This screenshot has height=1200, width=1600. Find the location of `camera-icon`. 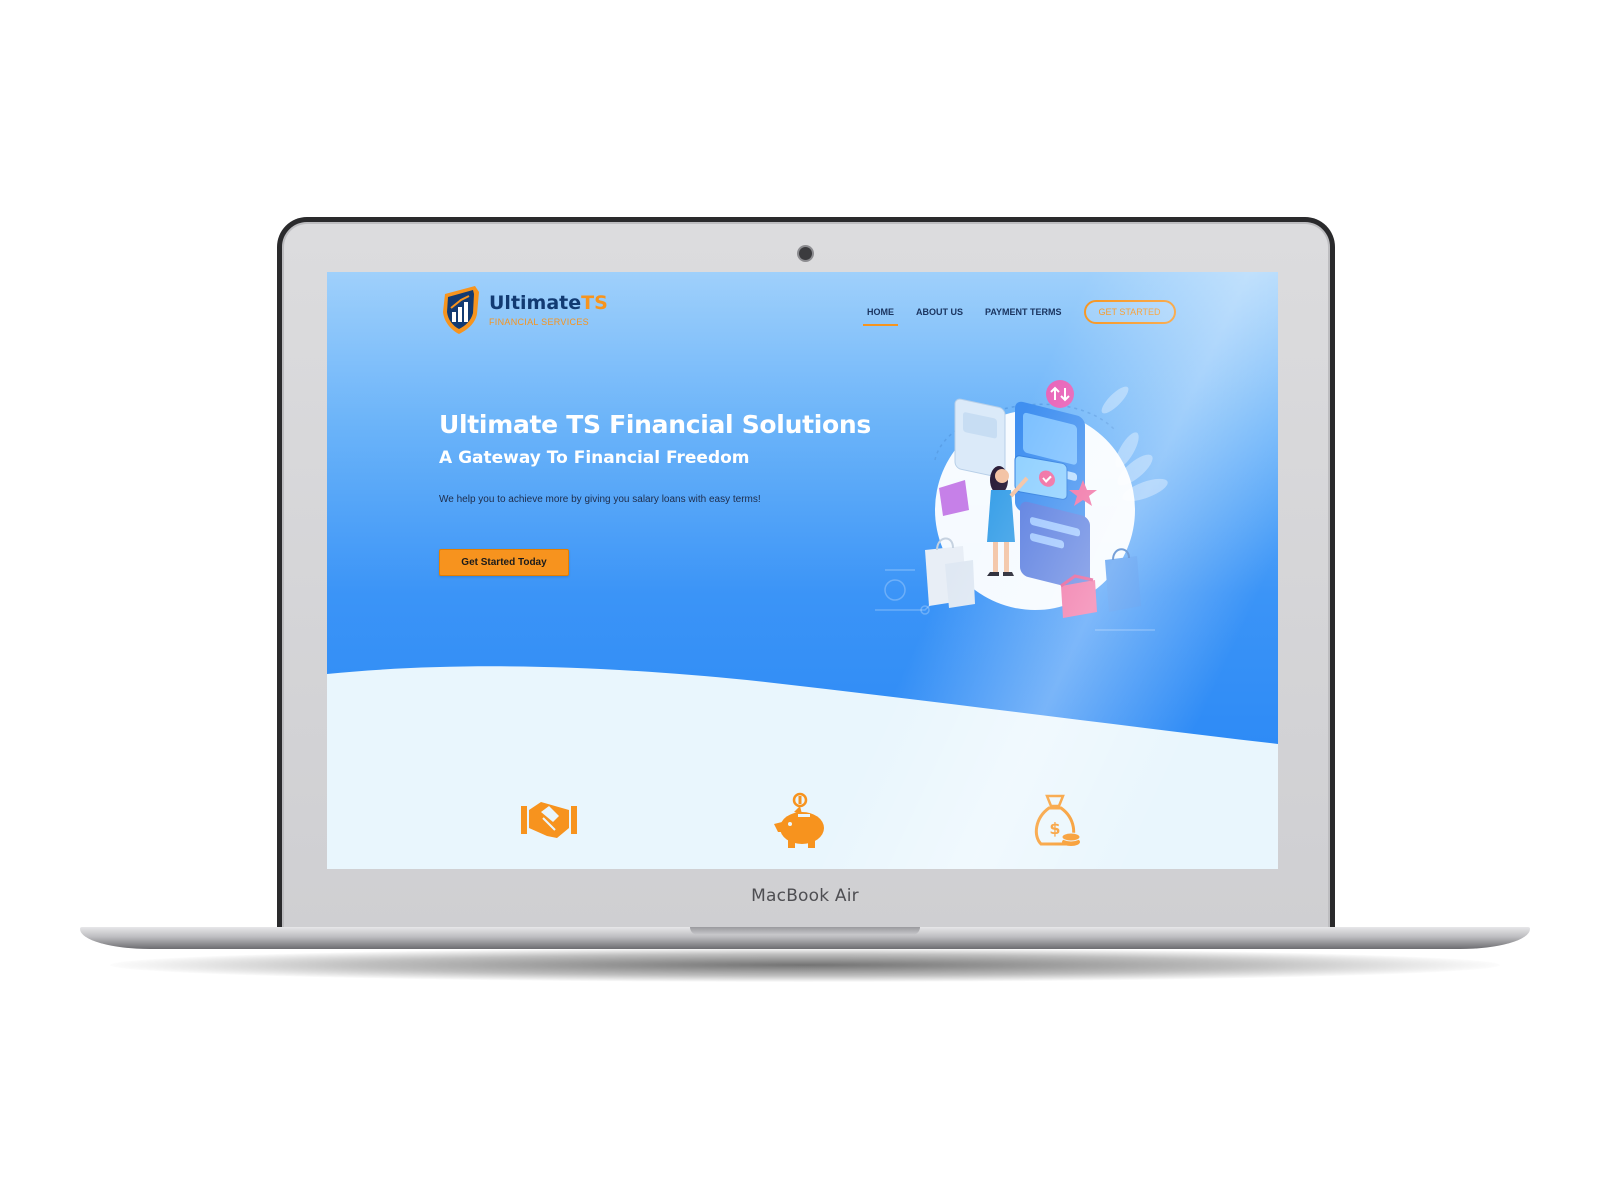

camera-icon is located at coordinates (805, 253).